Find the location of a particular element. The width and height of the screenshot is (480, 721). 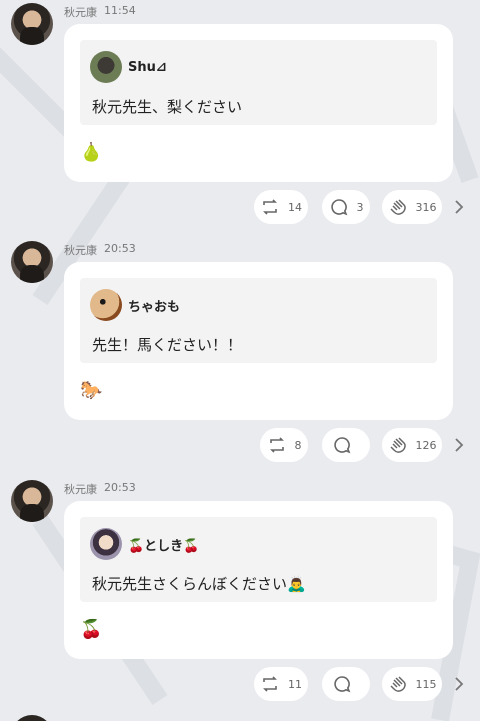

quoted-user: 🍒としき🍒 is located at coordinates (144, 544).